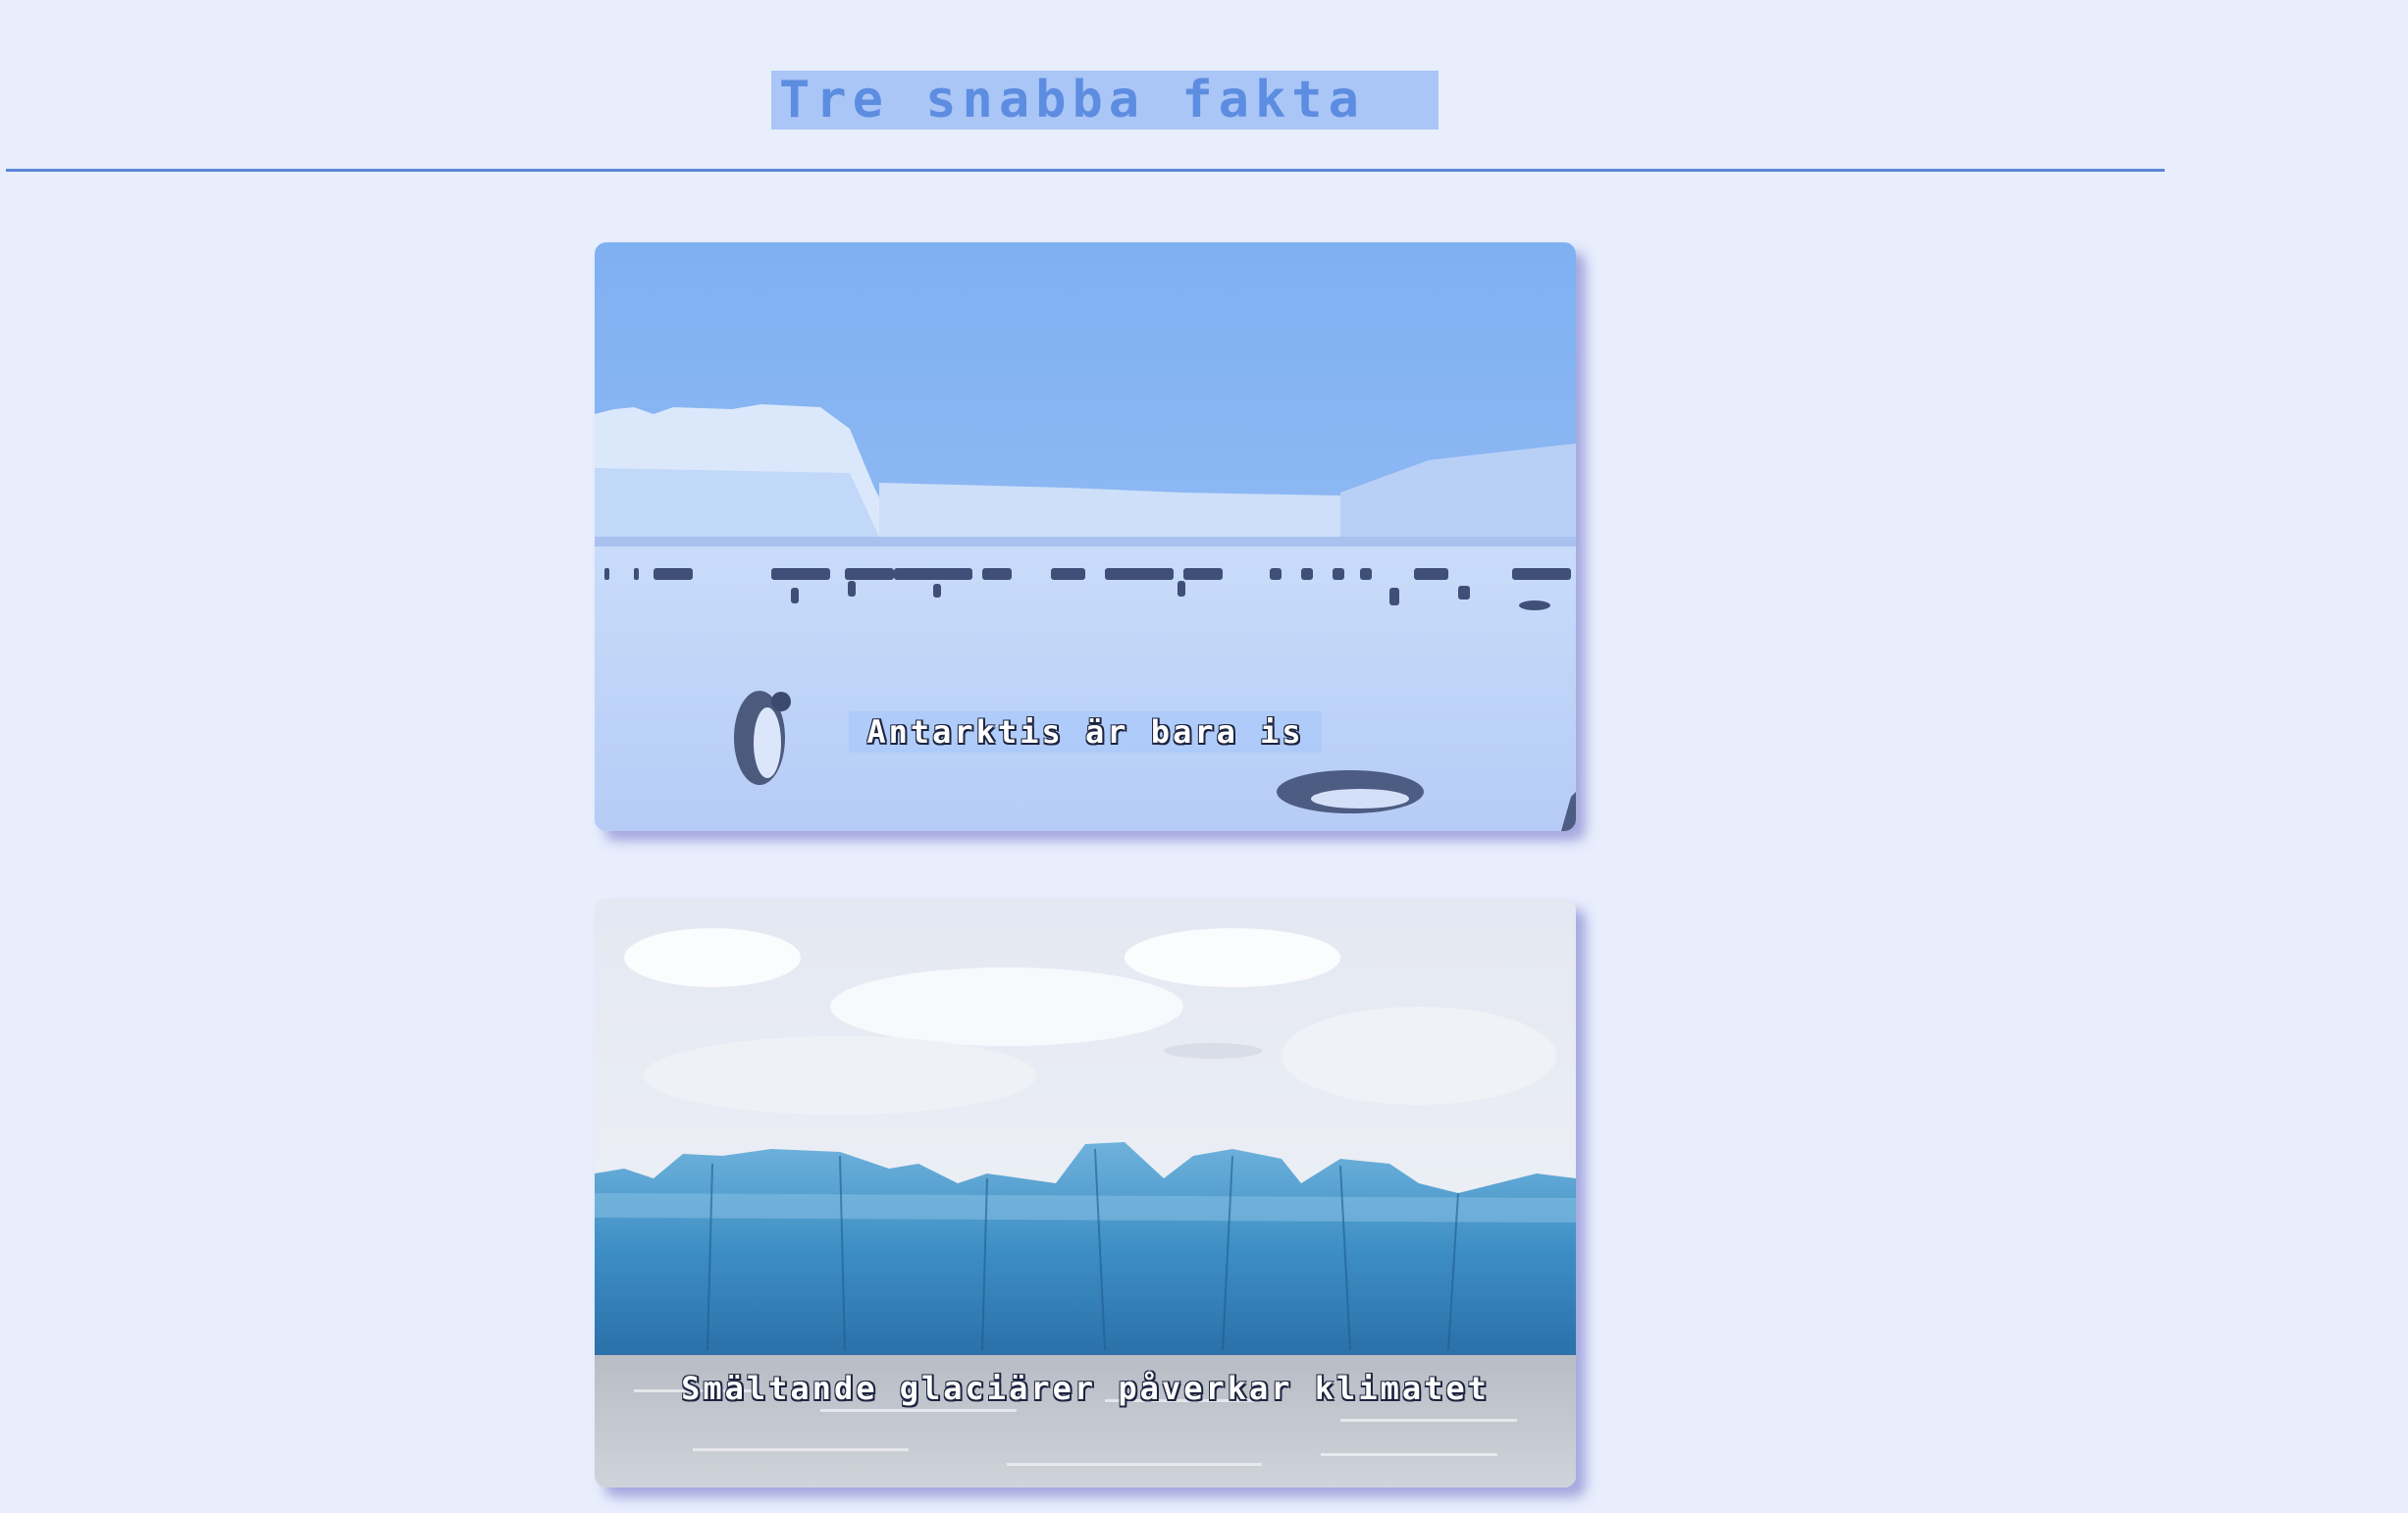 Image resolution: width=2408 pixels, height=1513 pixels. Describe the element at coordinates (1085, 732) in the screenshot. I see `fact-caption: Antarktis är bara is` at that location.